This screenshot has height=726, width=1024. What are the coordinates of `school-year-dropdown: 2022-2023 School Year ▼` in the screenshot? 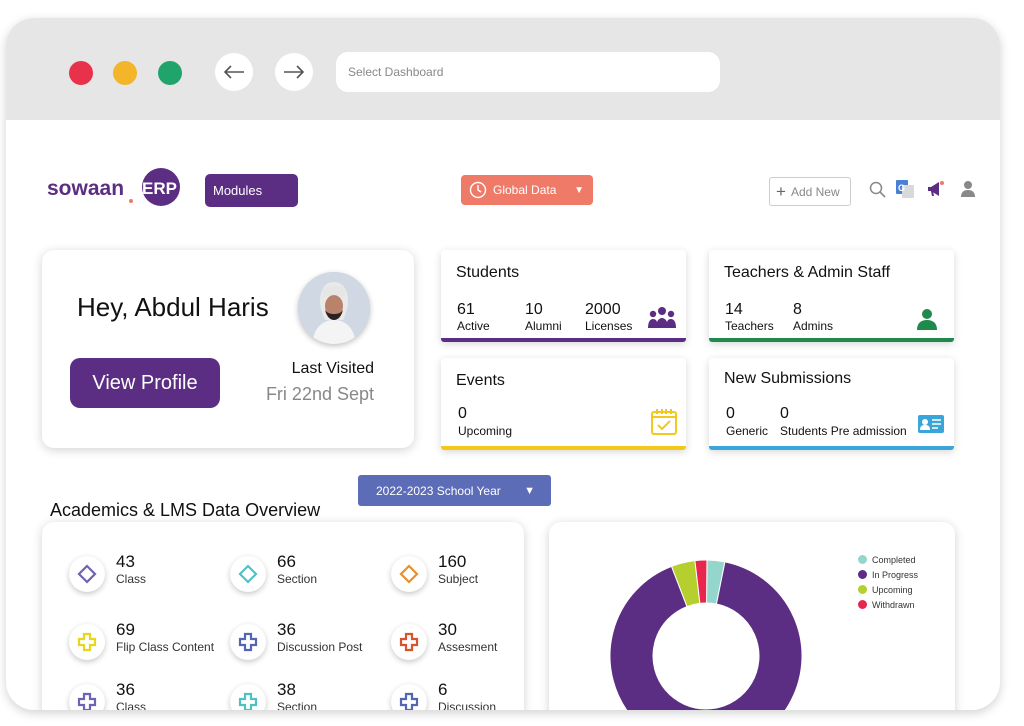 It's located at (454, 490).